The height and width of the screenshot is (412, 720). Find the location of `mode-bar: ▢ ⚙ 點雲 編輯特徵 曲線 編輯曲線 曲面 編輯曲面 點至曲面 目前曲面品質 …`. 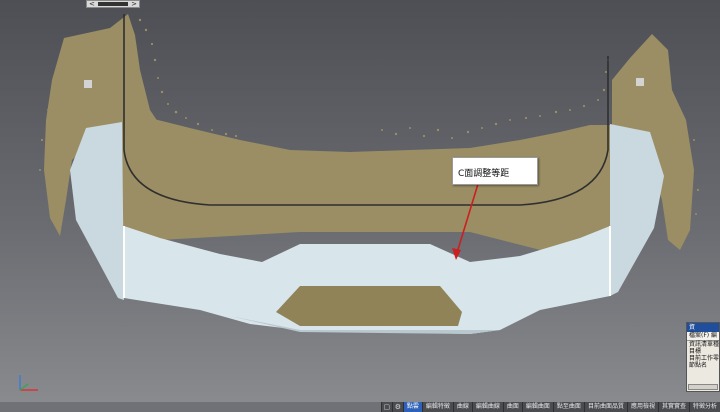

mode-bar: ▢ ⚙ 點雲 編輯特徵 曲線 編輯曲線 曲面 編輯曲面 點至曲面 目前曲面品質 … is located at coordinates (360, 407).